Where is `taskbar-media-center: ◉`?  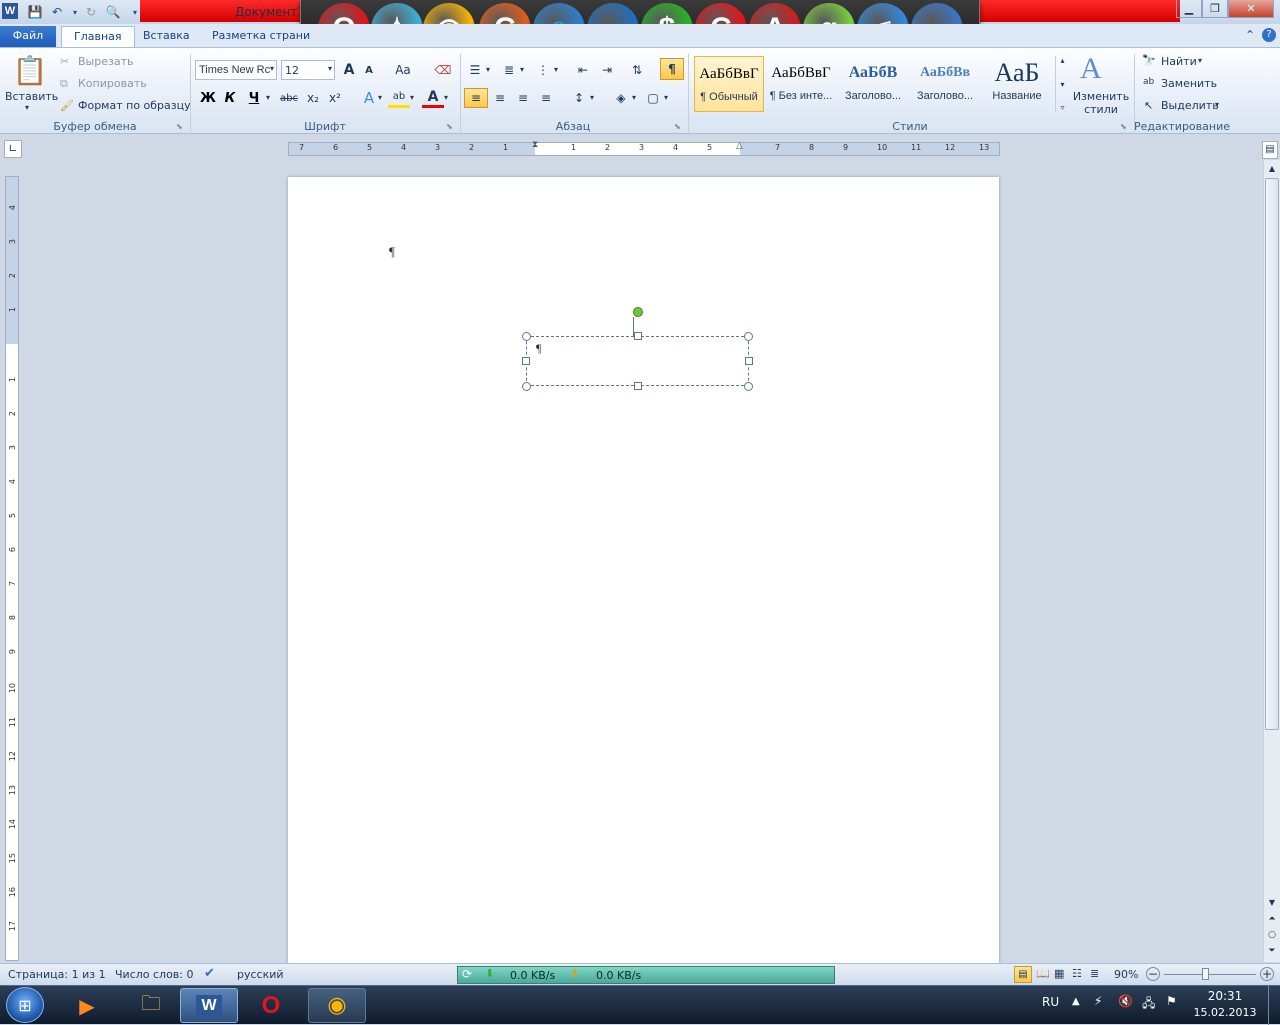 taskbar-media-center: ◉ is located at coordinates (337, 1005).